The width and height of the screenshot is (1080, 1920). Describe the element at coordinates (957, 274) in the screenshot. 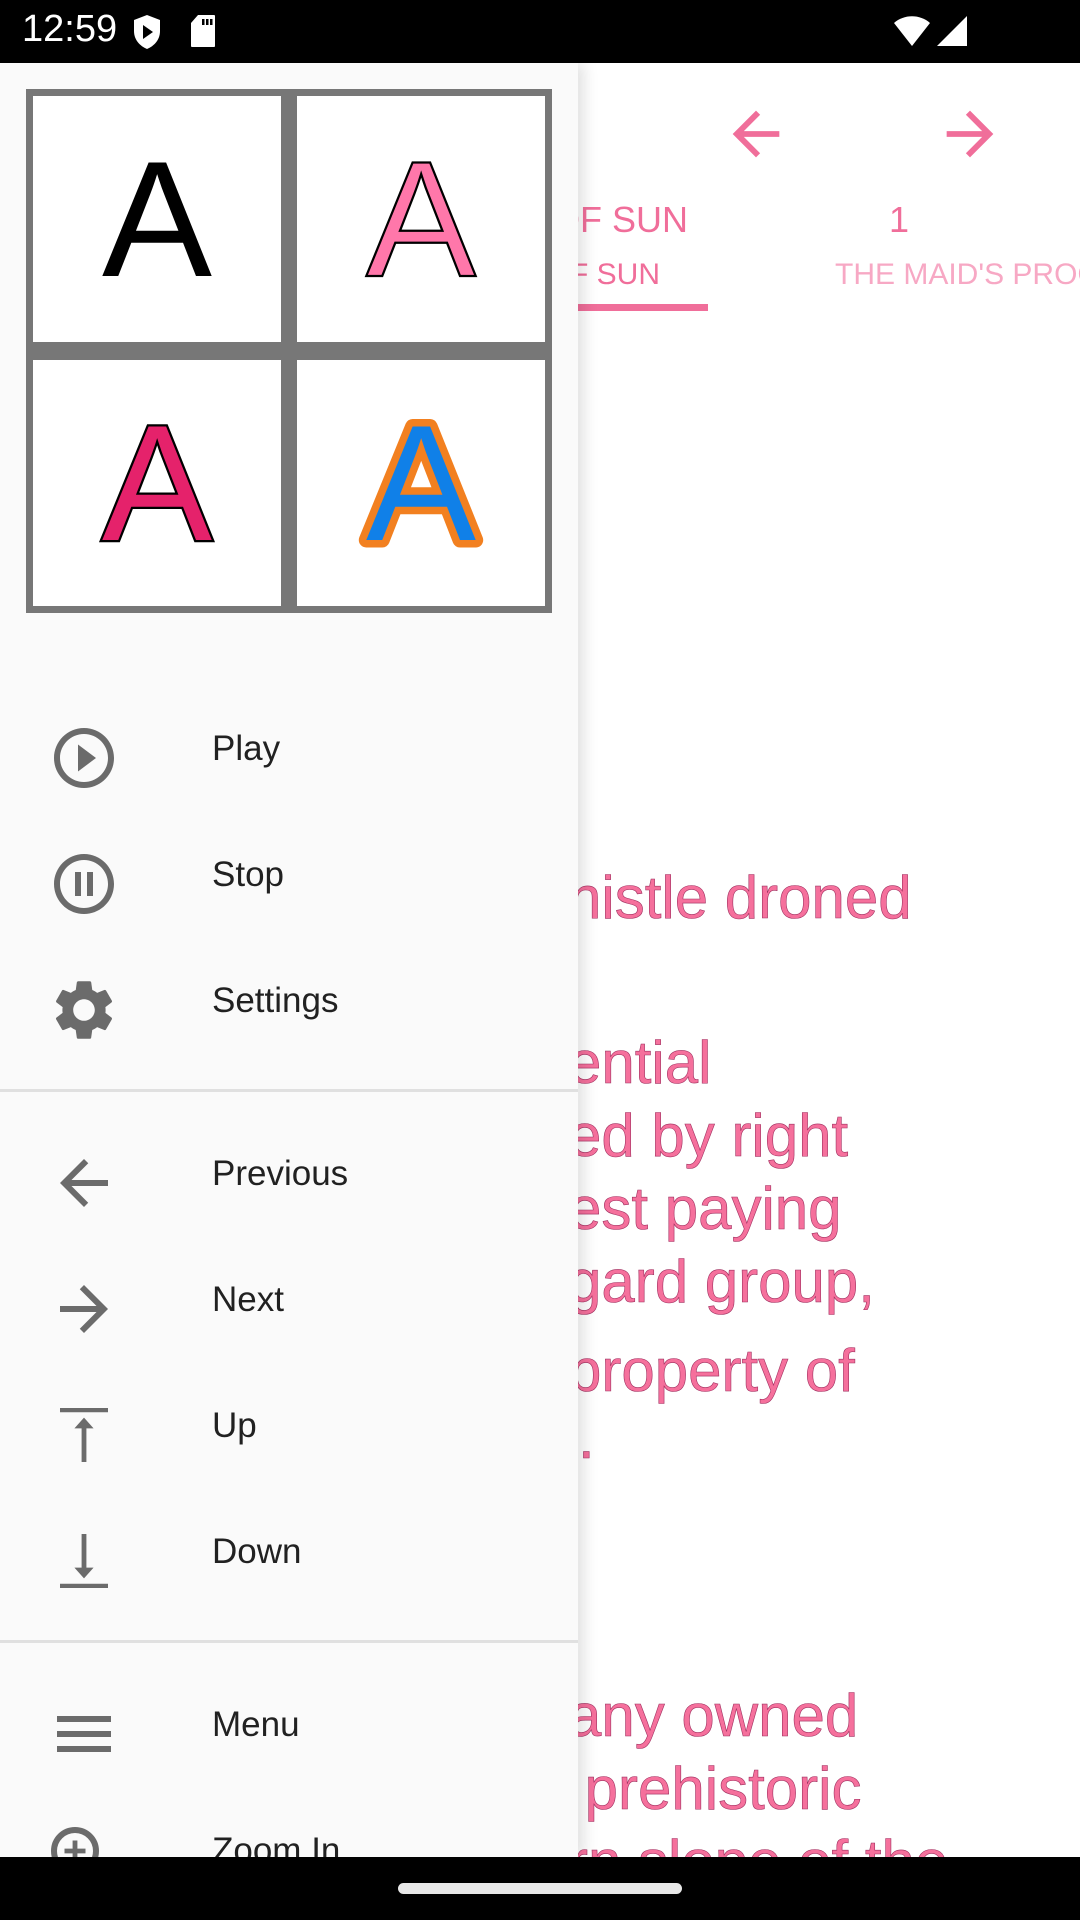

I see `tab-subtitle: THE MAID'S PROC` at that location.